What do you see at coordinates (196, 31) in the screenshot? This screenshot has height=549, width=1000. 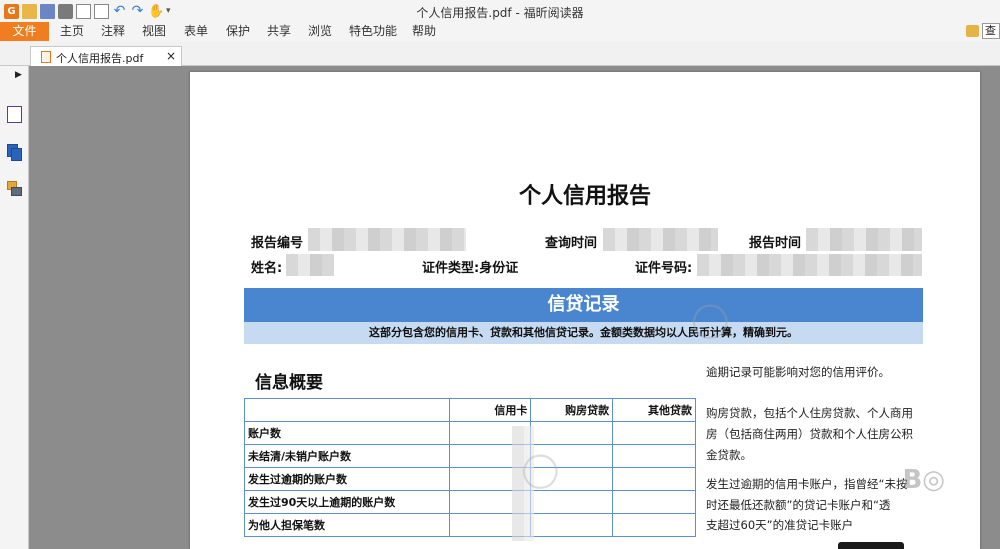 I see `menu-form: 表单` at bounding box center [196, 31].